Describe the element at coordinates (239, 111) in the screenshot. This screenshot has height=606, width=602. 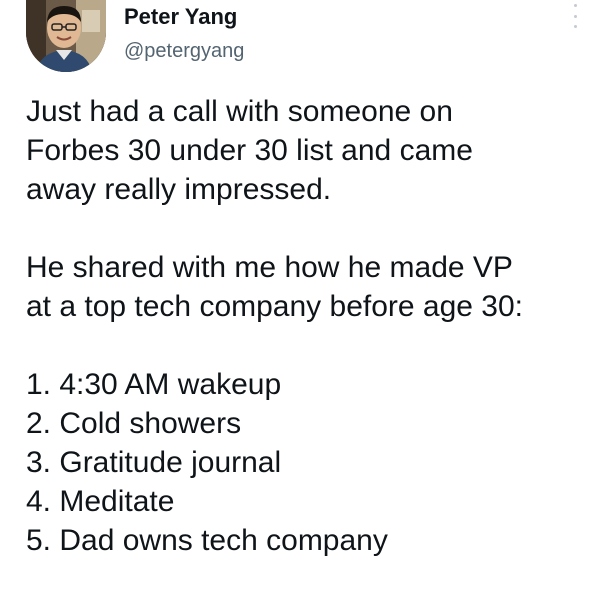
I see `tweet-line: Just had a call with someone on` at that location.